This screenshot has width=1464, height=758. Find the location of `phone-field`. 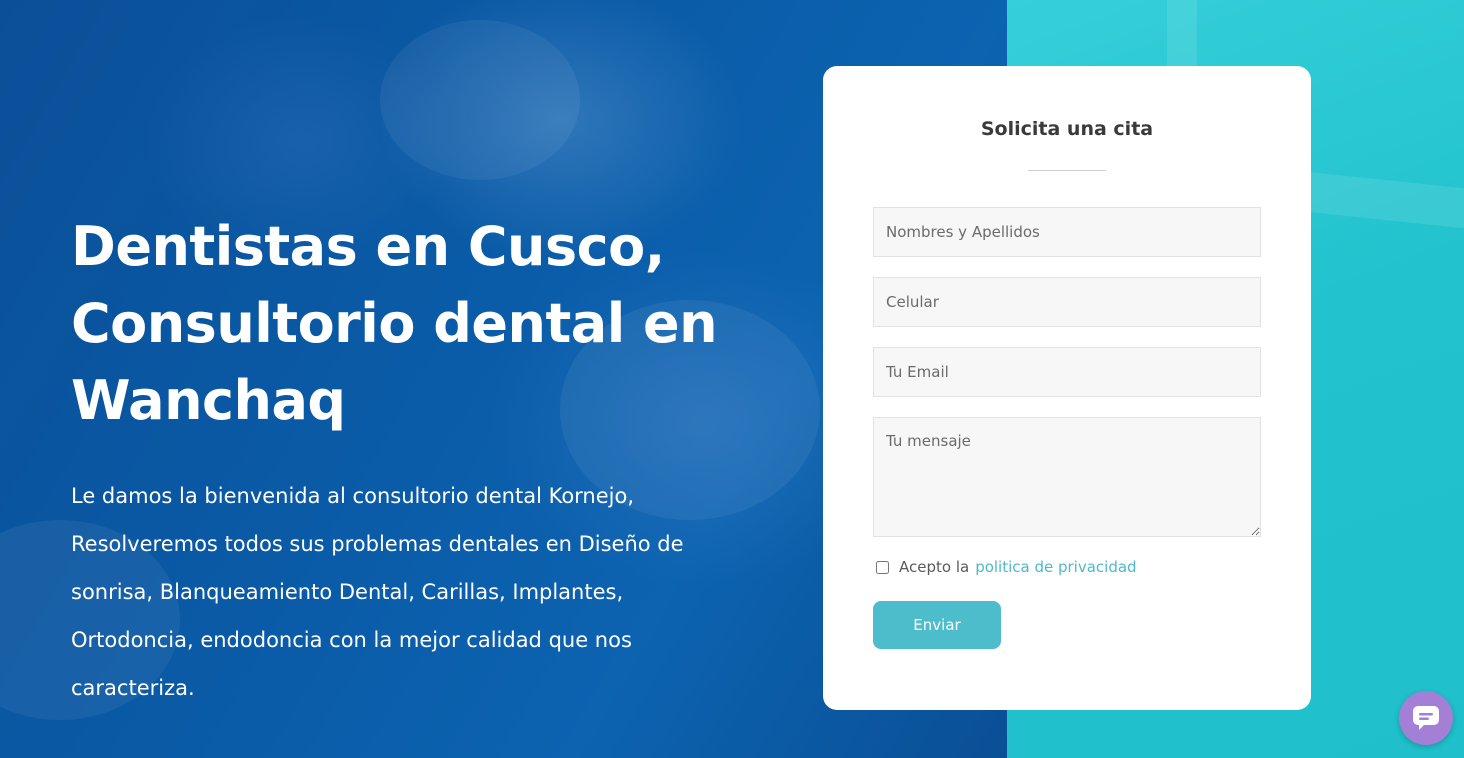

phone-field is located at coordinates (1067, 302).